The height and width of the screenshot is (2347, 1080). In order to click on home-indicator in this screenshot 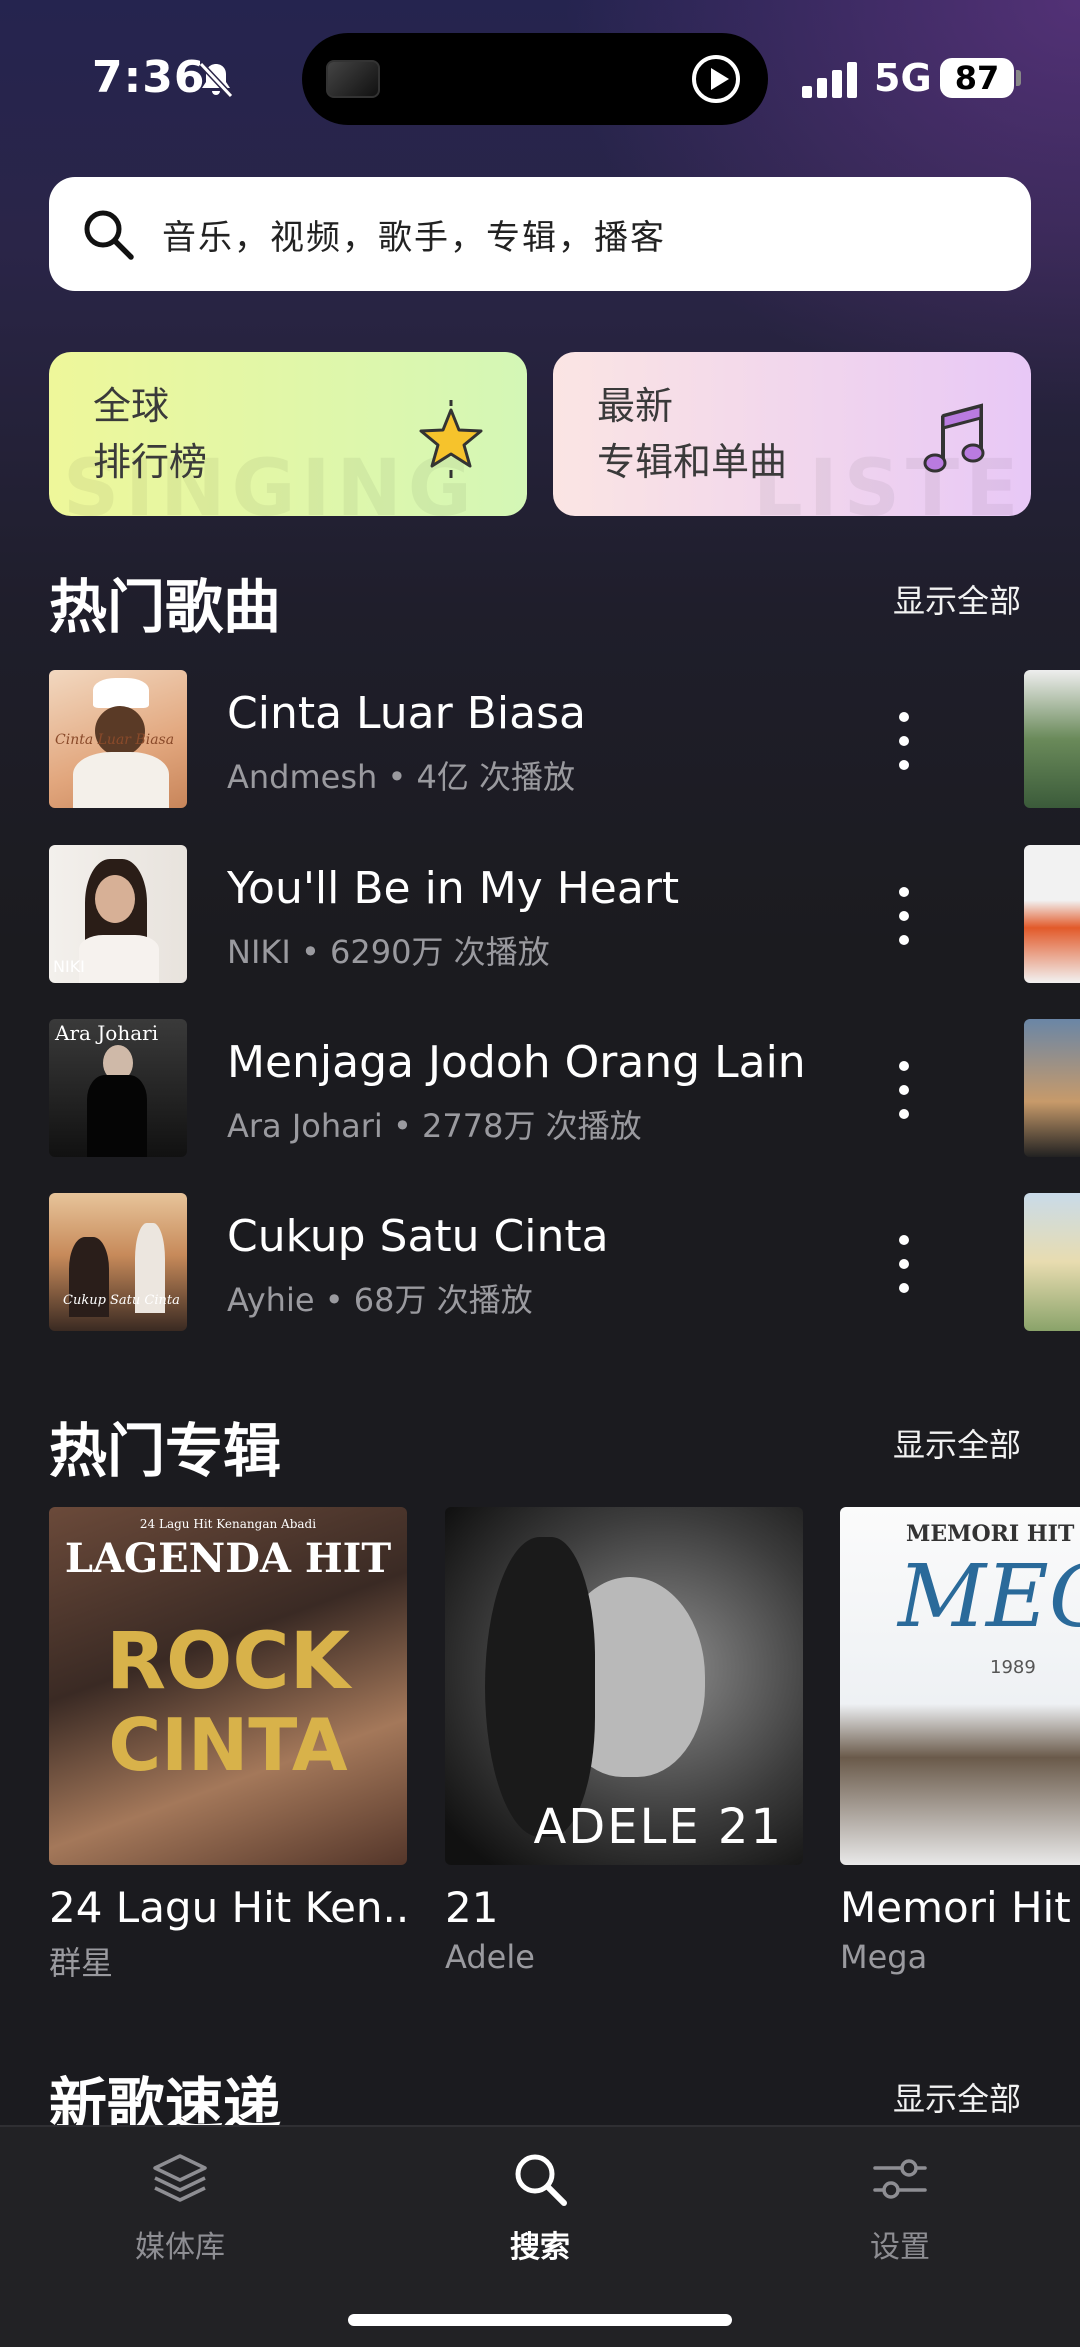, I will do `click(540, 2320)`.